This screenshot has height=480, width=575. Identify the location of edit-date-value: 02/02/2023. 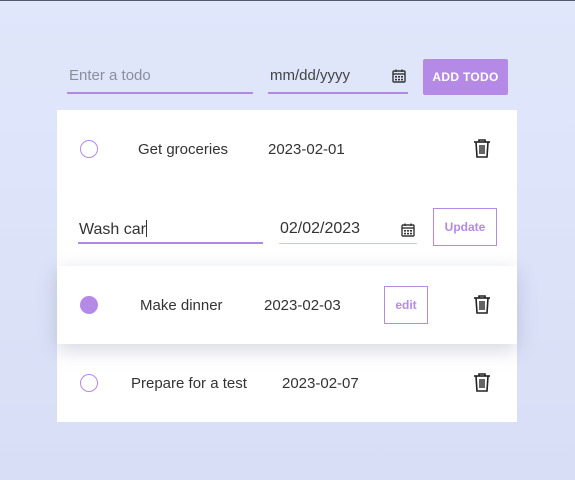
(320, 228).